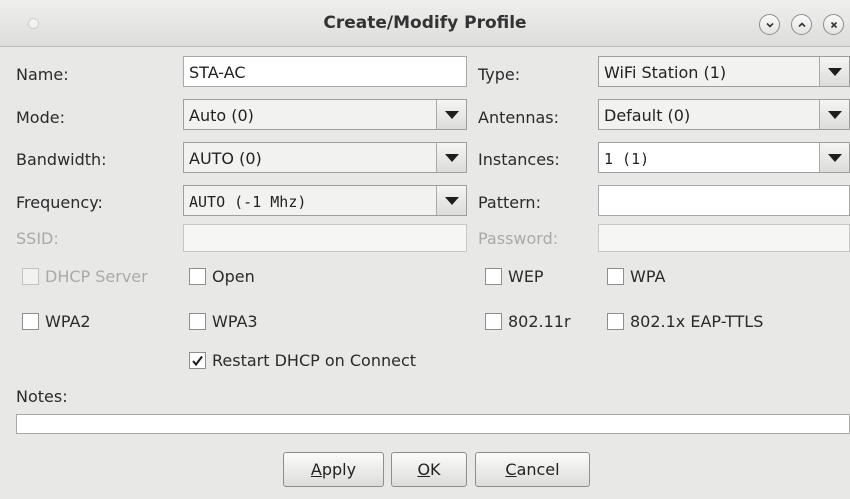 This screenshot has width=850, height=499. I want to click on mode-select-value: Auto (0), so click(221, 115).